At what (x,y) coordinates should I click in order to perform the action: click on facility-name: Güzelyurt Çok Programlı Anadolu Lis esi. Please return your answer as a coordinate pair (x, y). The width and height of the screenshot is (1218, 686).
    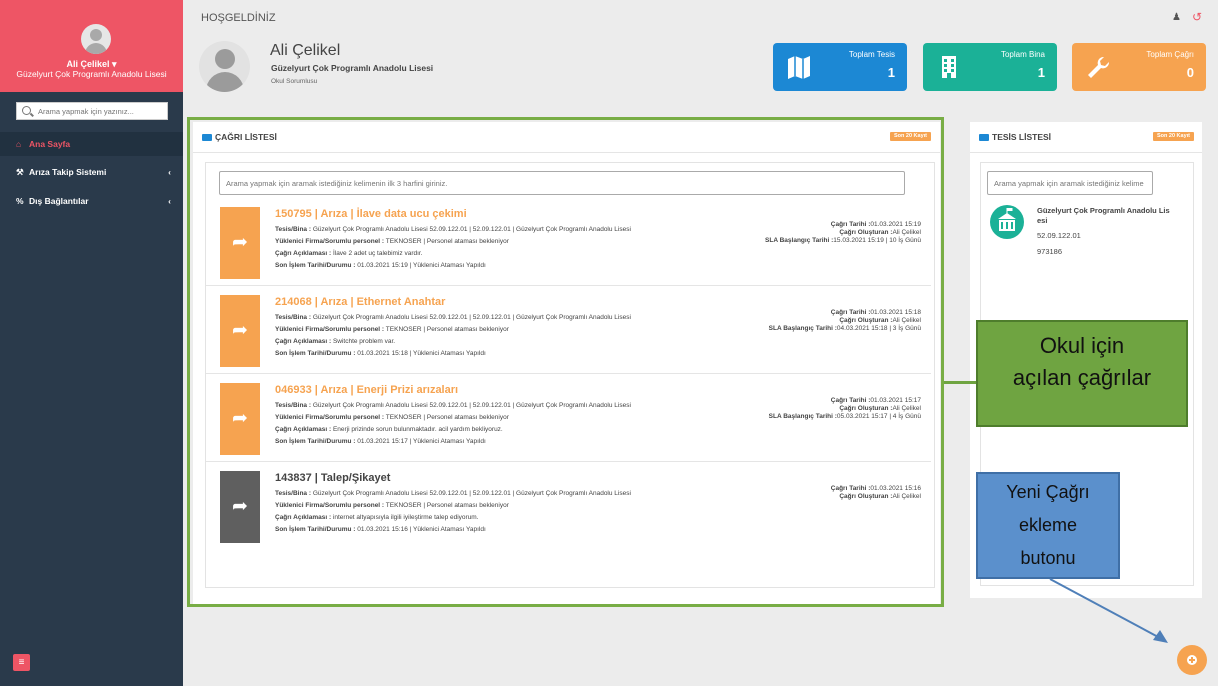
    Looking at the image, I should click on (1103, 215).